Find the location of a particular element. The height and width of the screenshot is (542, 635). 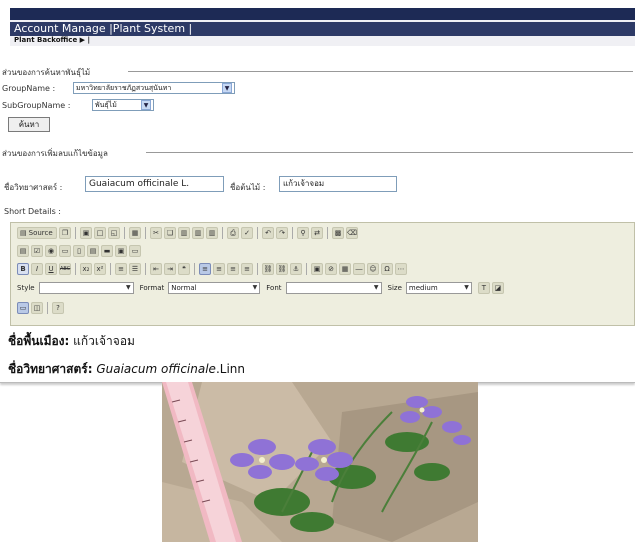

about-icon: ? is located at coordinates (58, 308).